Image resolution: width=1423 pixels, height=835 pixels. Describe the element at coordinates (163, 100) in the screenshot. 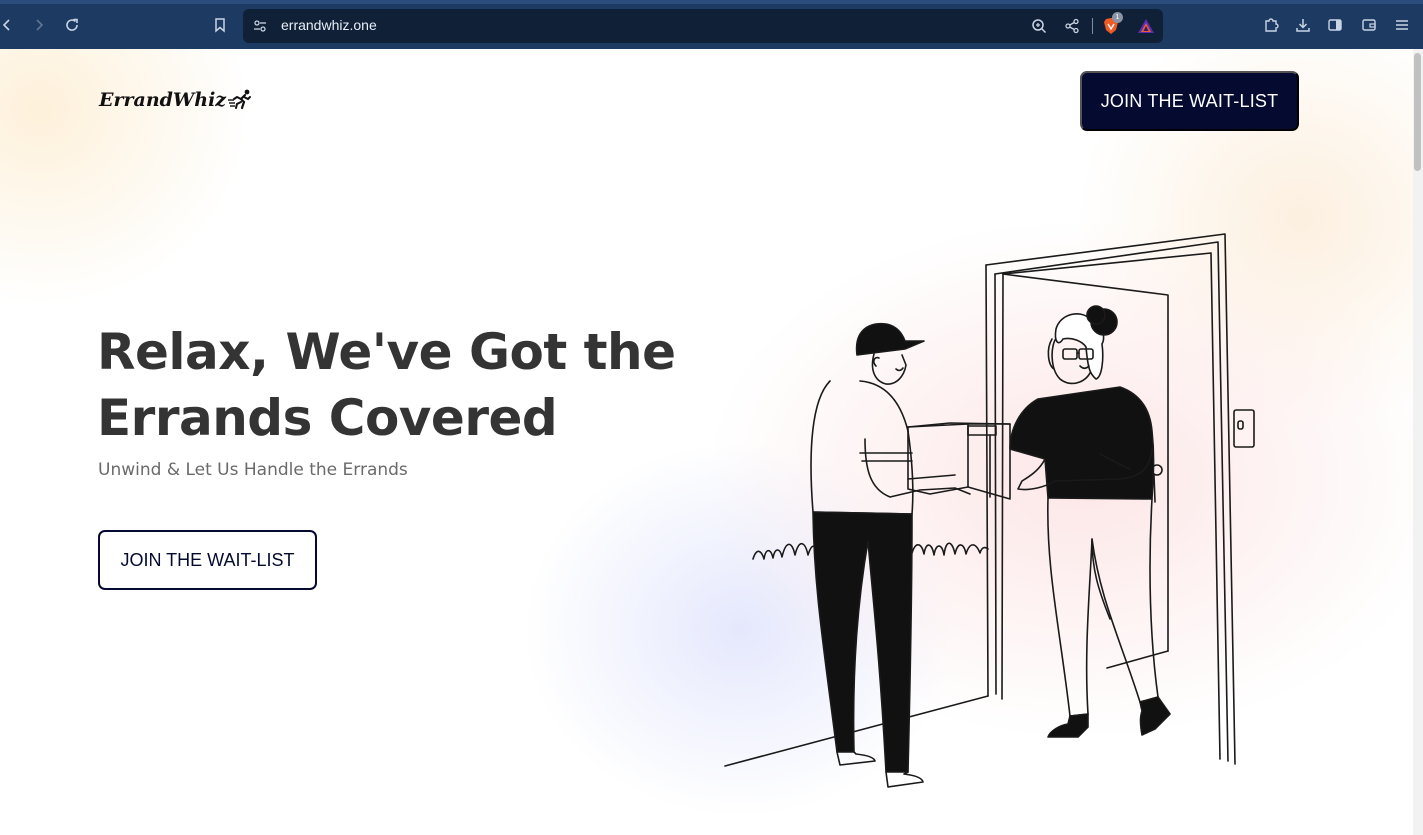

I see `logo-text: ErrandWhiz` at that location.